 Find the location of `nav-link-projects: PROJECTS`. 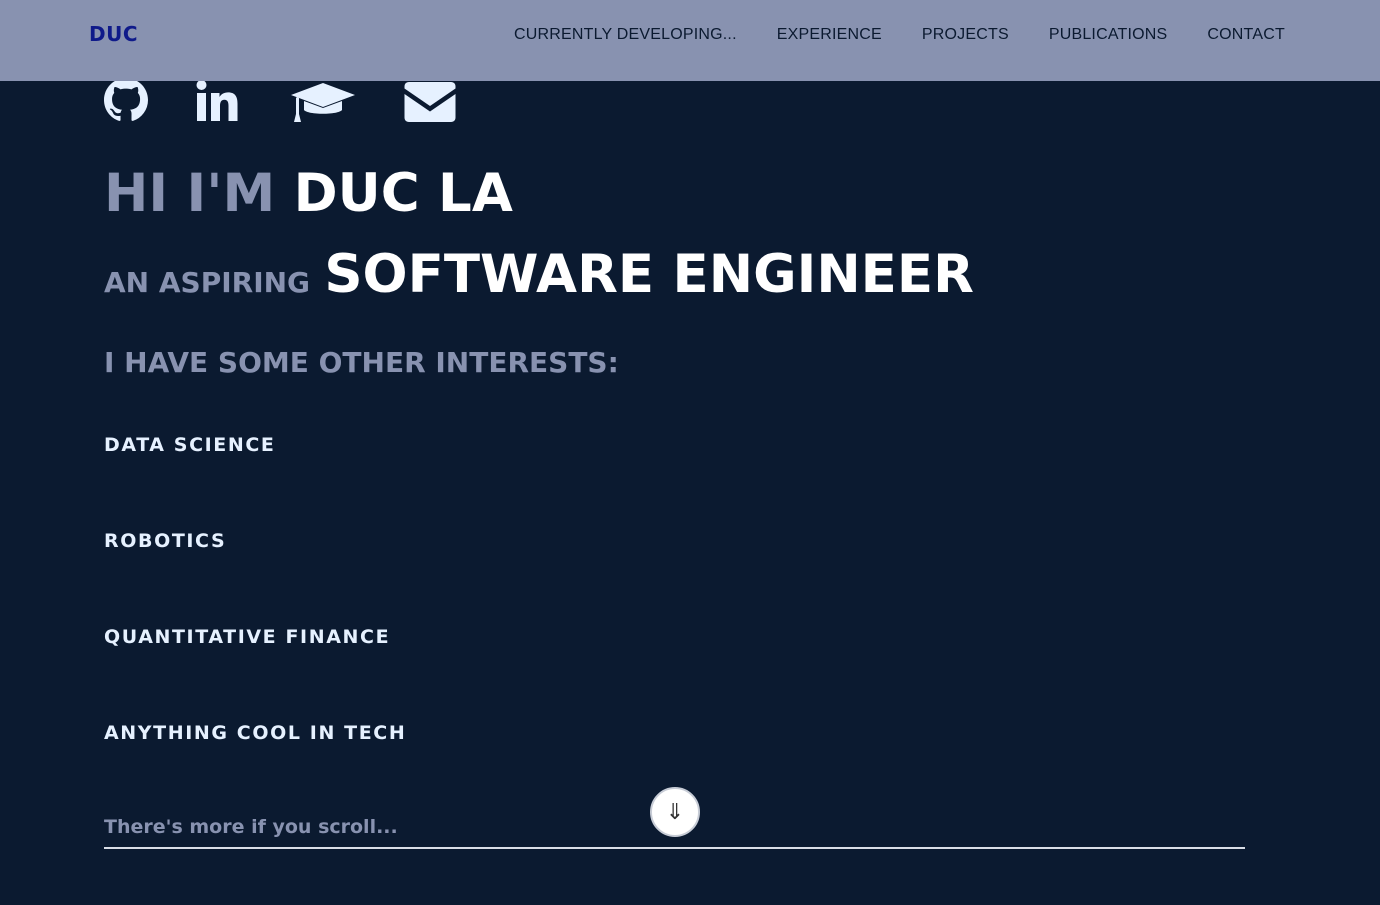

nav-link-projects: PROJECTS is located at coordinates (965, 35).